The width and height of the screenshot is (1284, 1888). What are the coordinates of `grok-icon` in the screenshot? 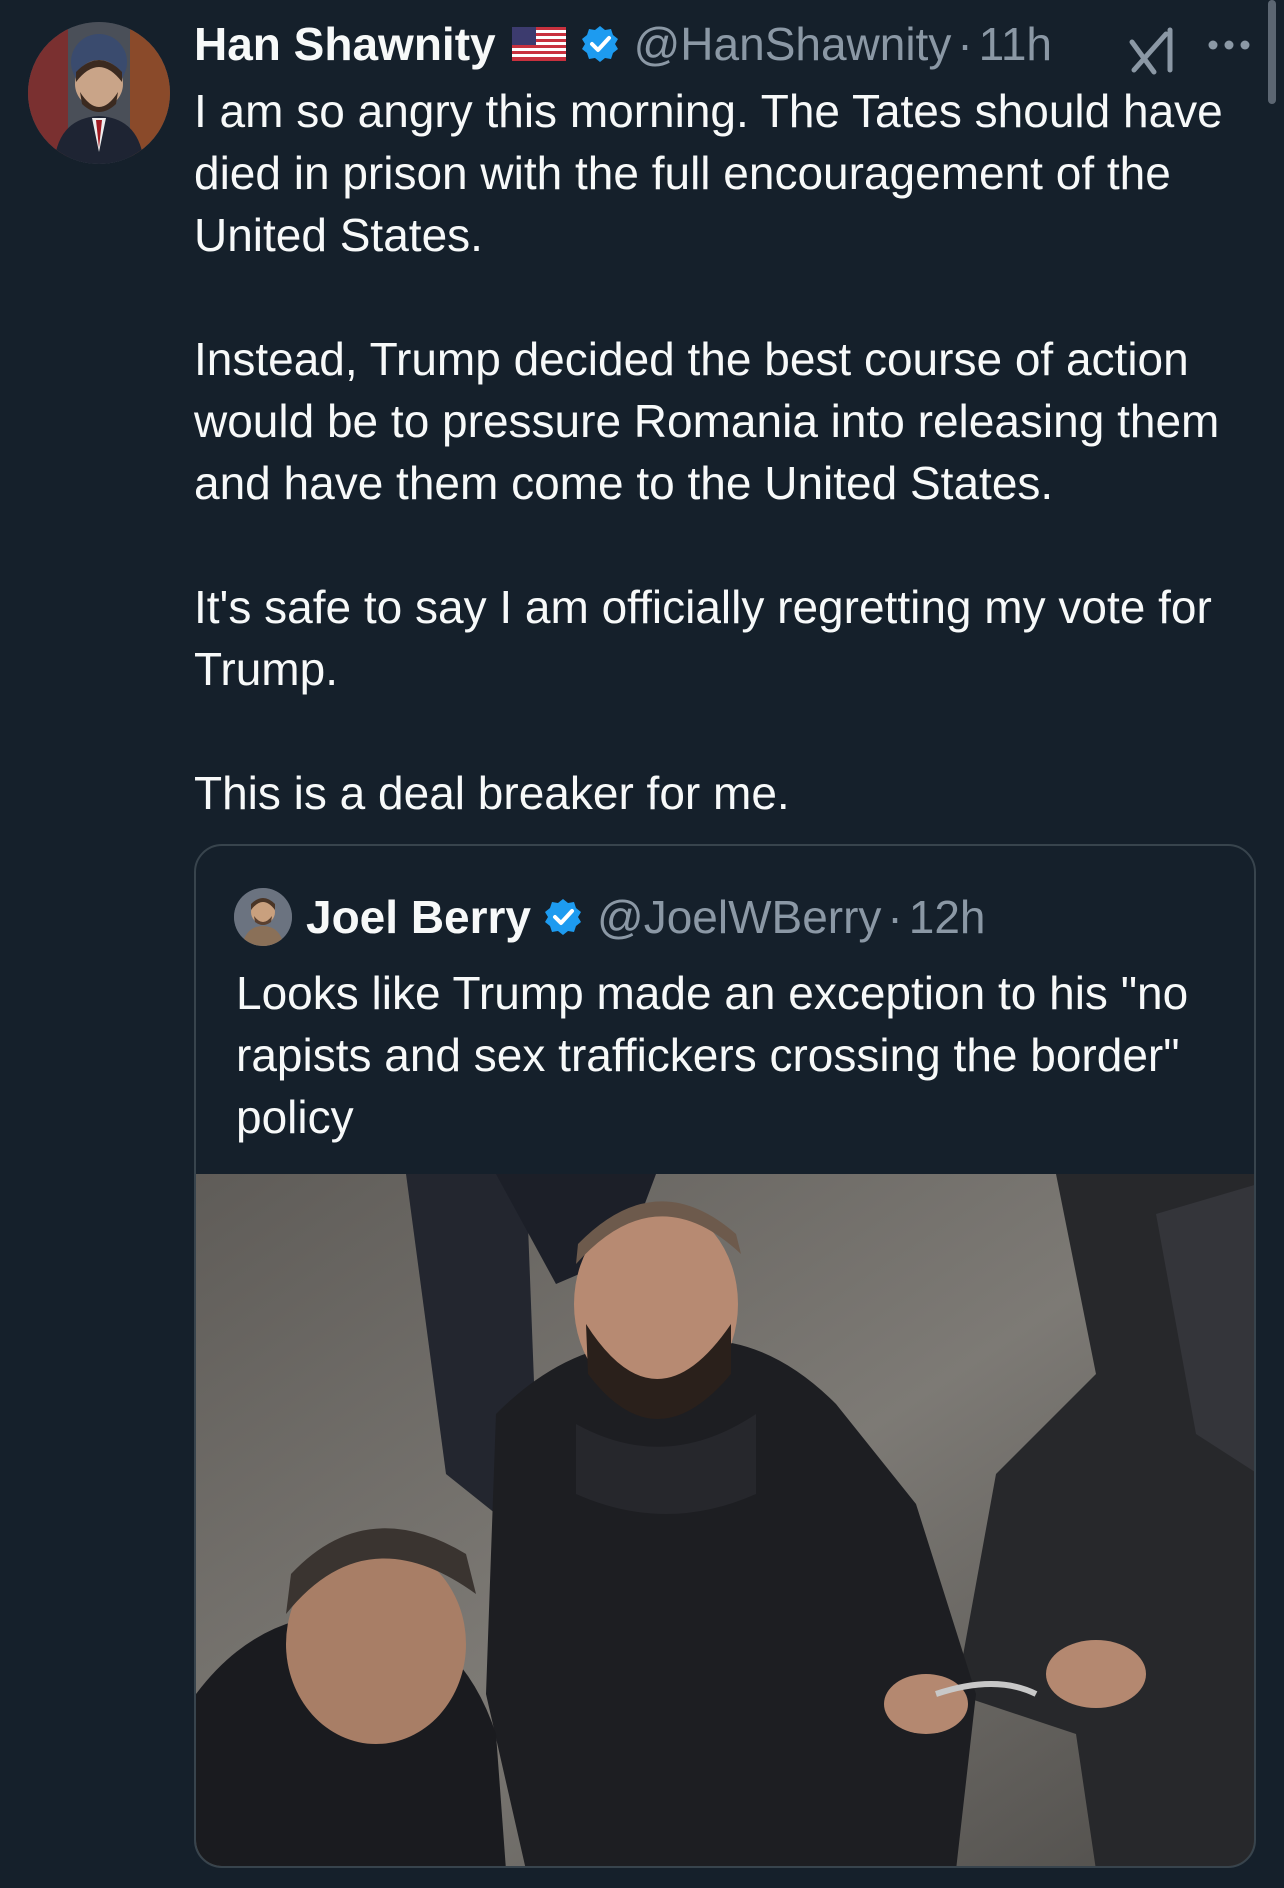 It's located at (1153, 51).